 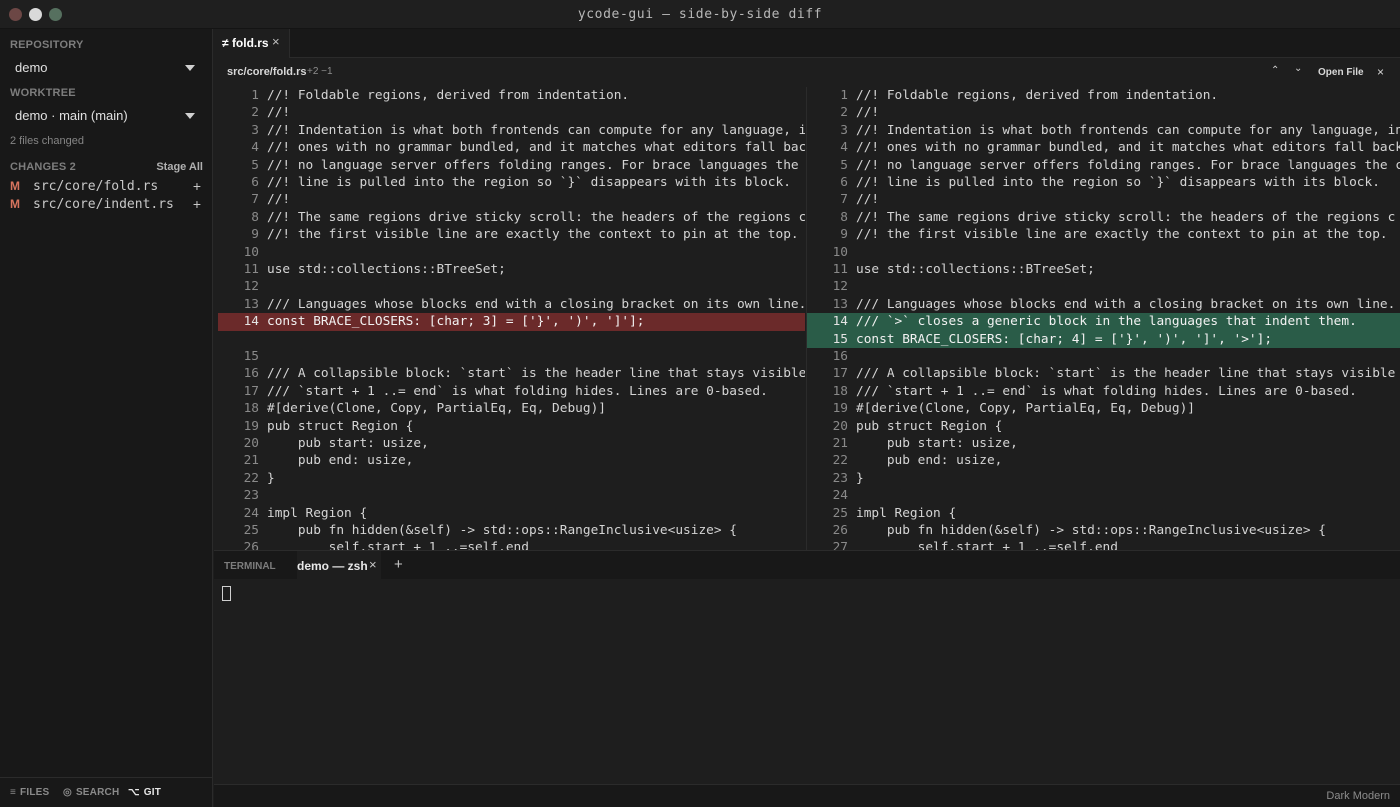 I want to click on code-line: 22}, so click(x=511, y=478).